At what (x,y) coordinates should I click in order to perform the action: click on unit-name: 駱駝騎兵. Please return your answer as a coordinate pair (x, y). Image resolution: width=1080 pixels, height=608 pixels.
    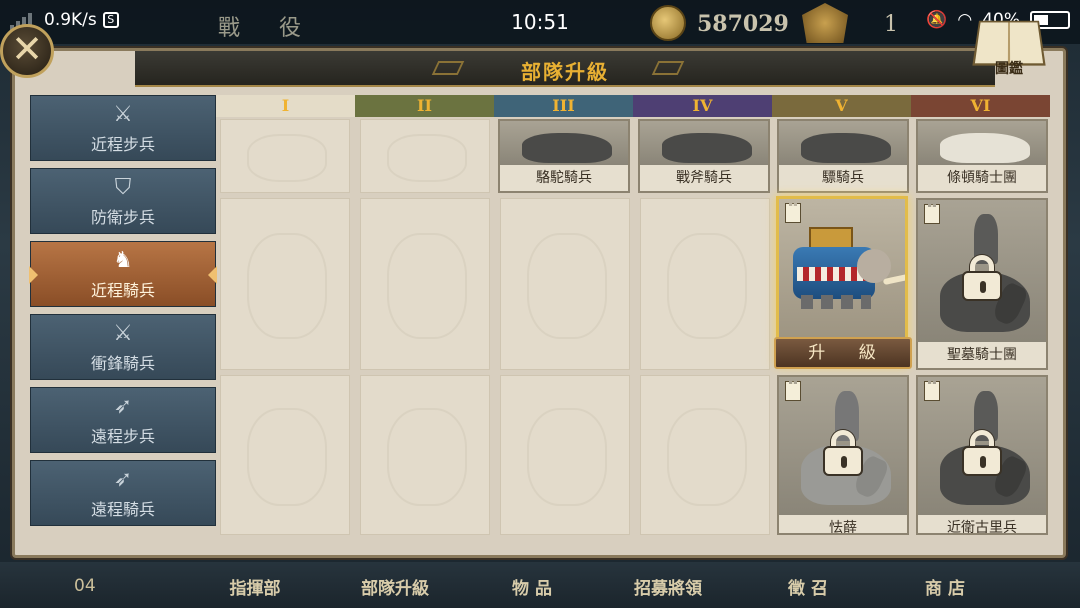
    Looking at the image, I should click on (564, 178).